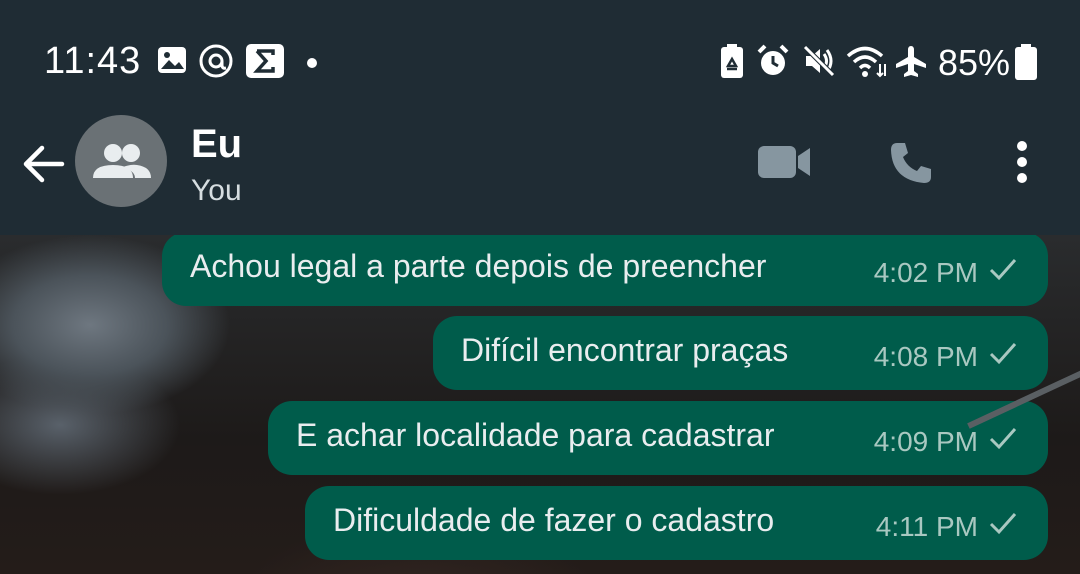  What do you see at coordinates (784, 164) in the screenshot?
I see `video-call-icon` at bounding box center [784, 164].